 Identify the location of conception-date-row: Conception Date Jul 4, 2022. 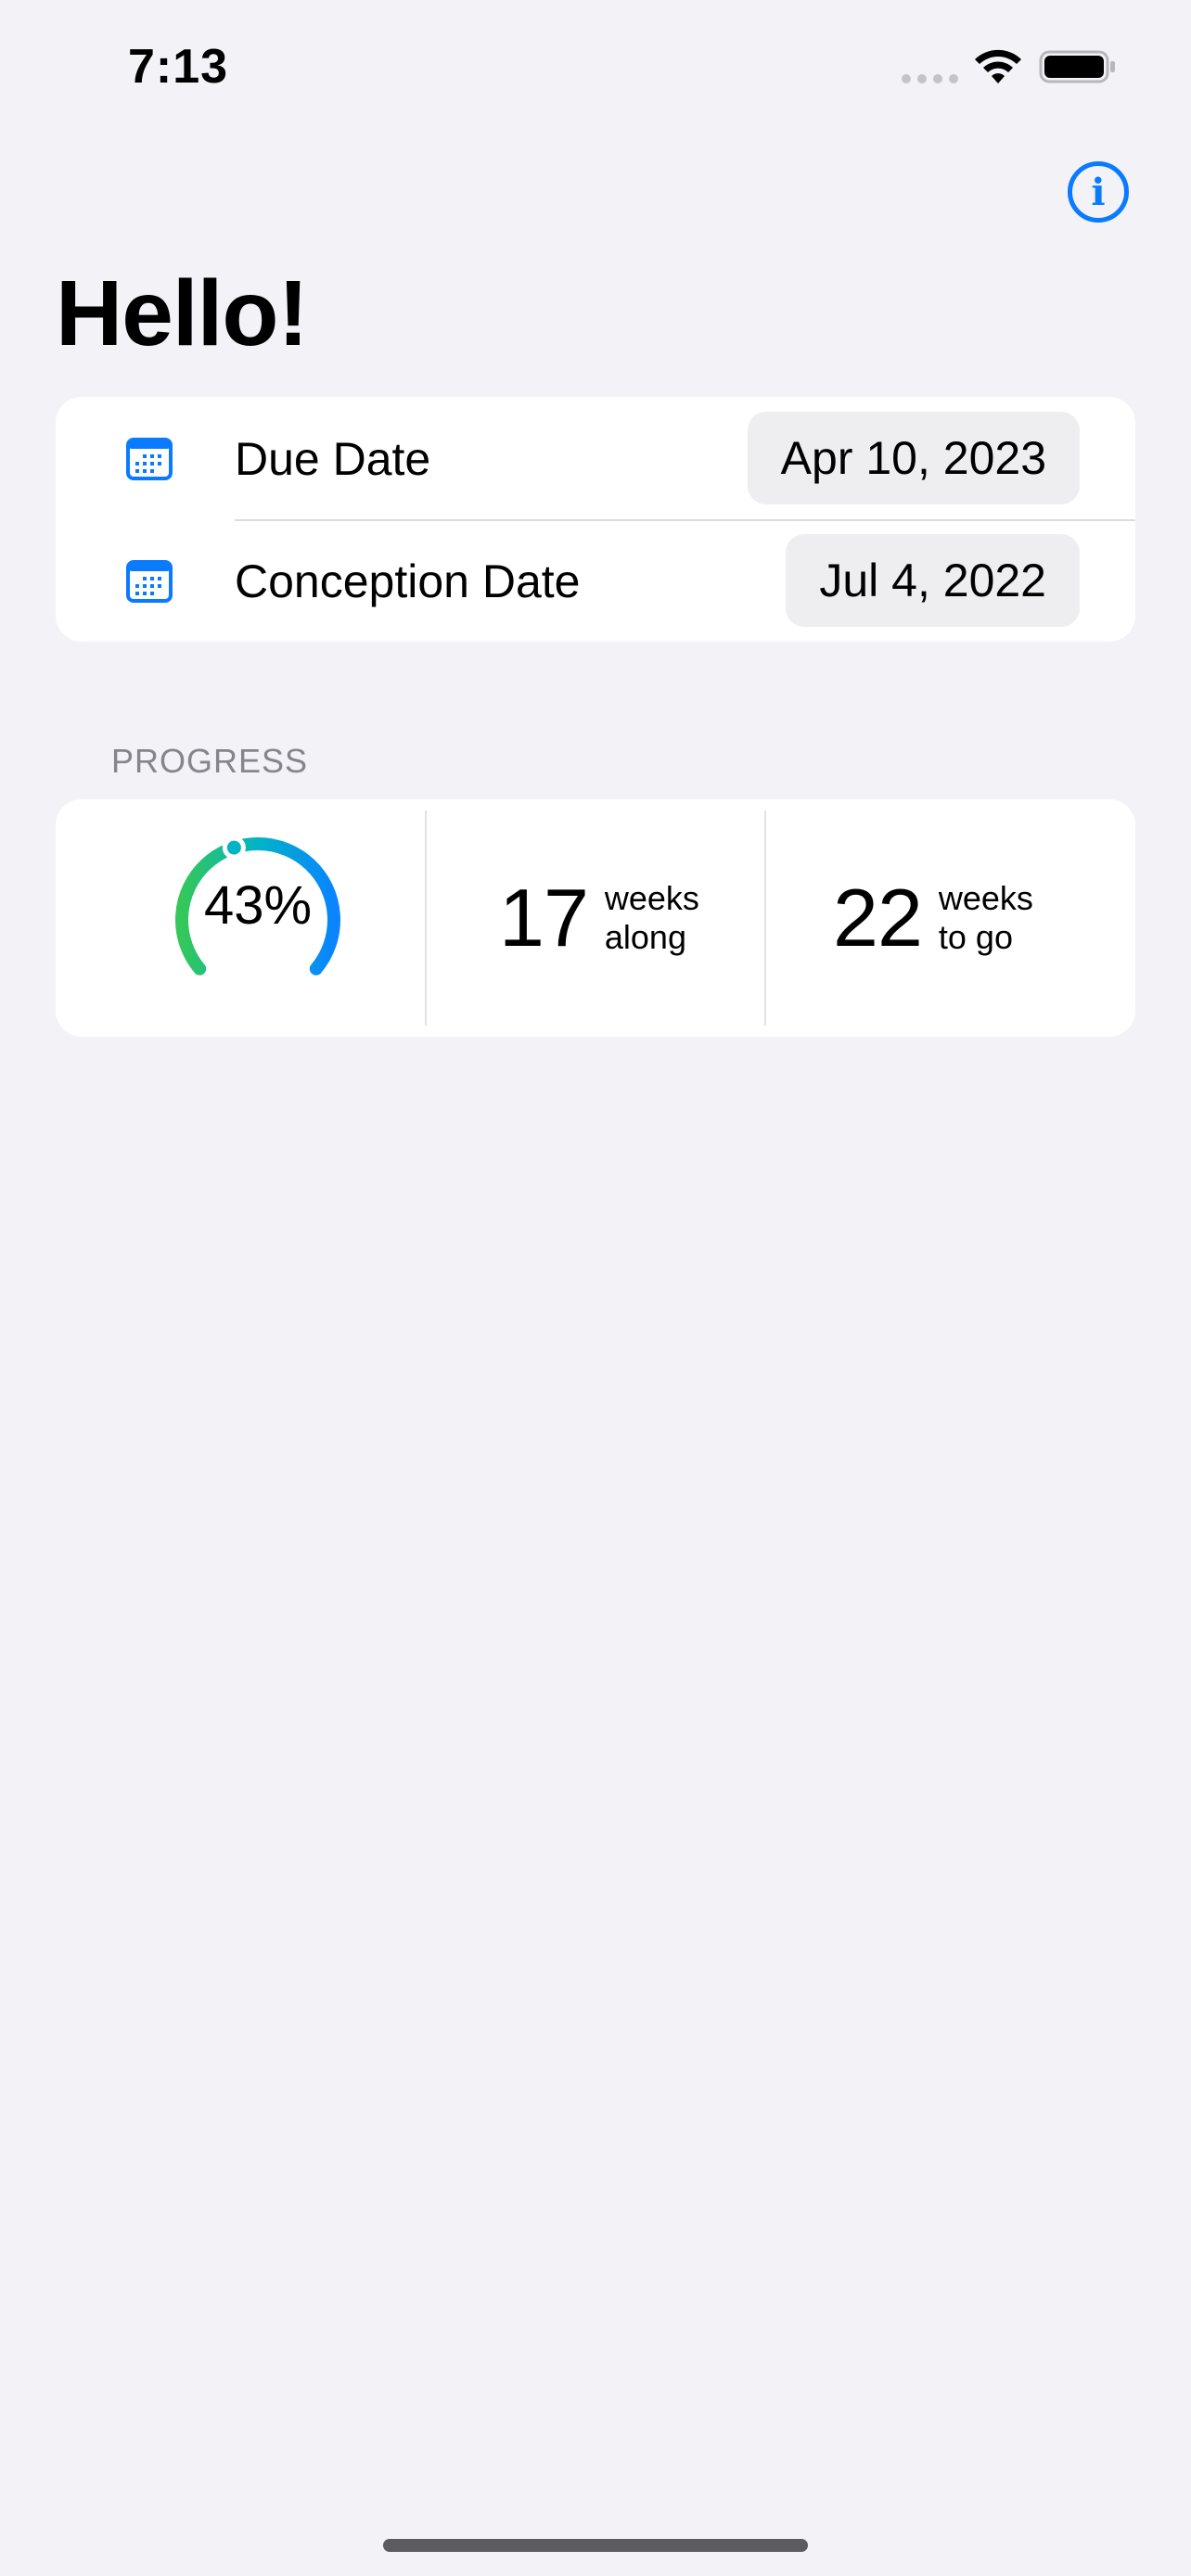
(595, 580).